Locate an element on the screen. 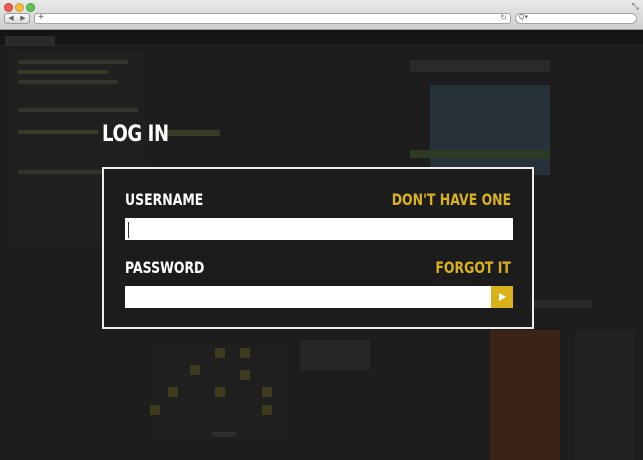 This screenshot has height=460, width=643. login-submit-button is located at coordinates (502, 297).